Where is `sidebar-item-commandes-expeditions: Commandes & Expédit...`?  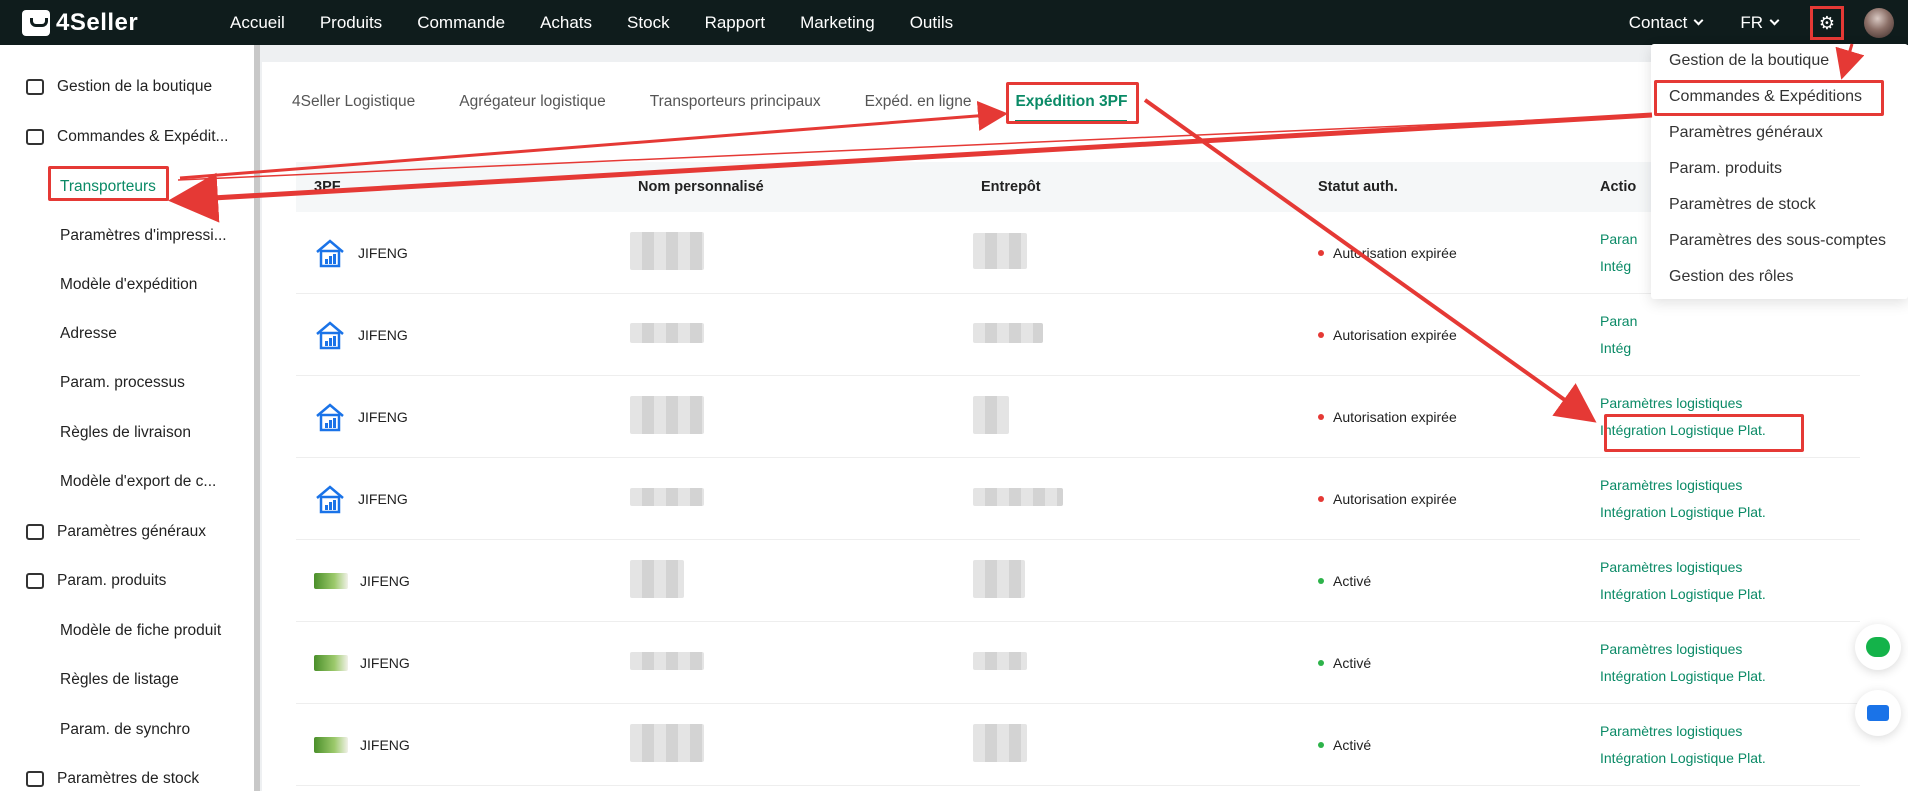 sidebar-item-commandes-expeditions: Commandes & Expédit... is located at coordinates (127, 137).